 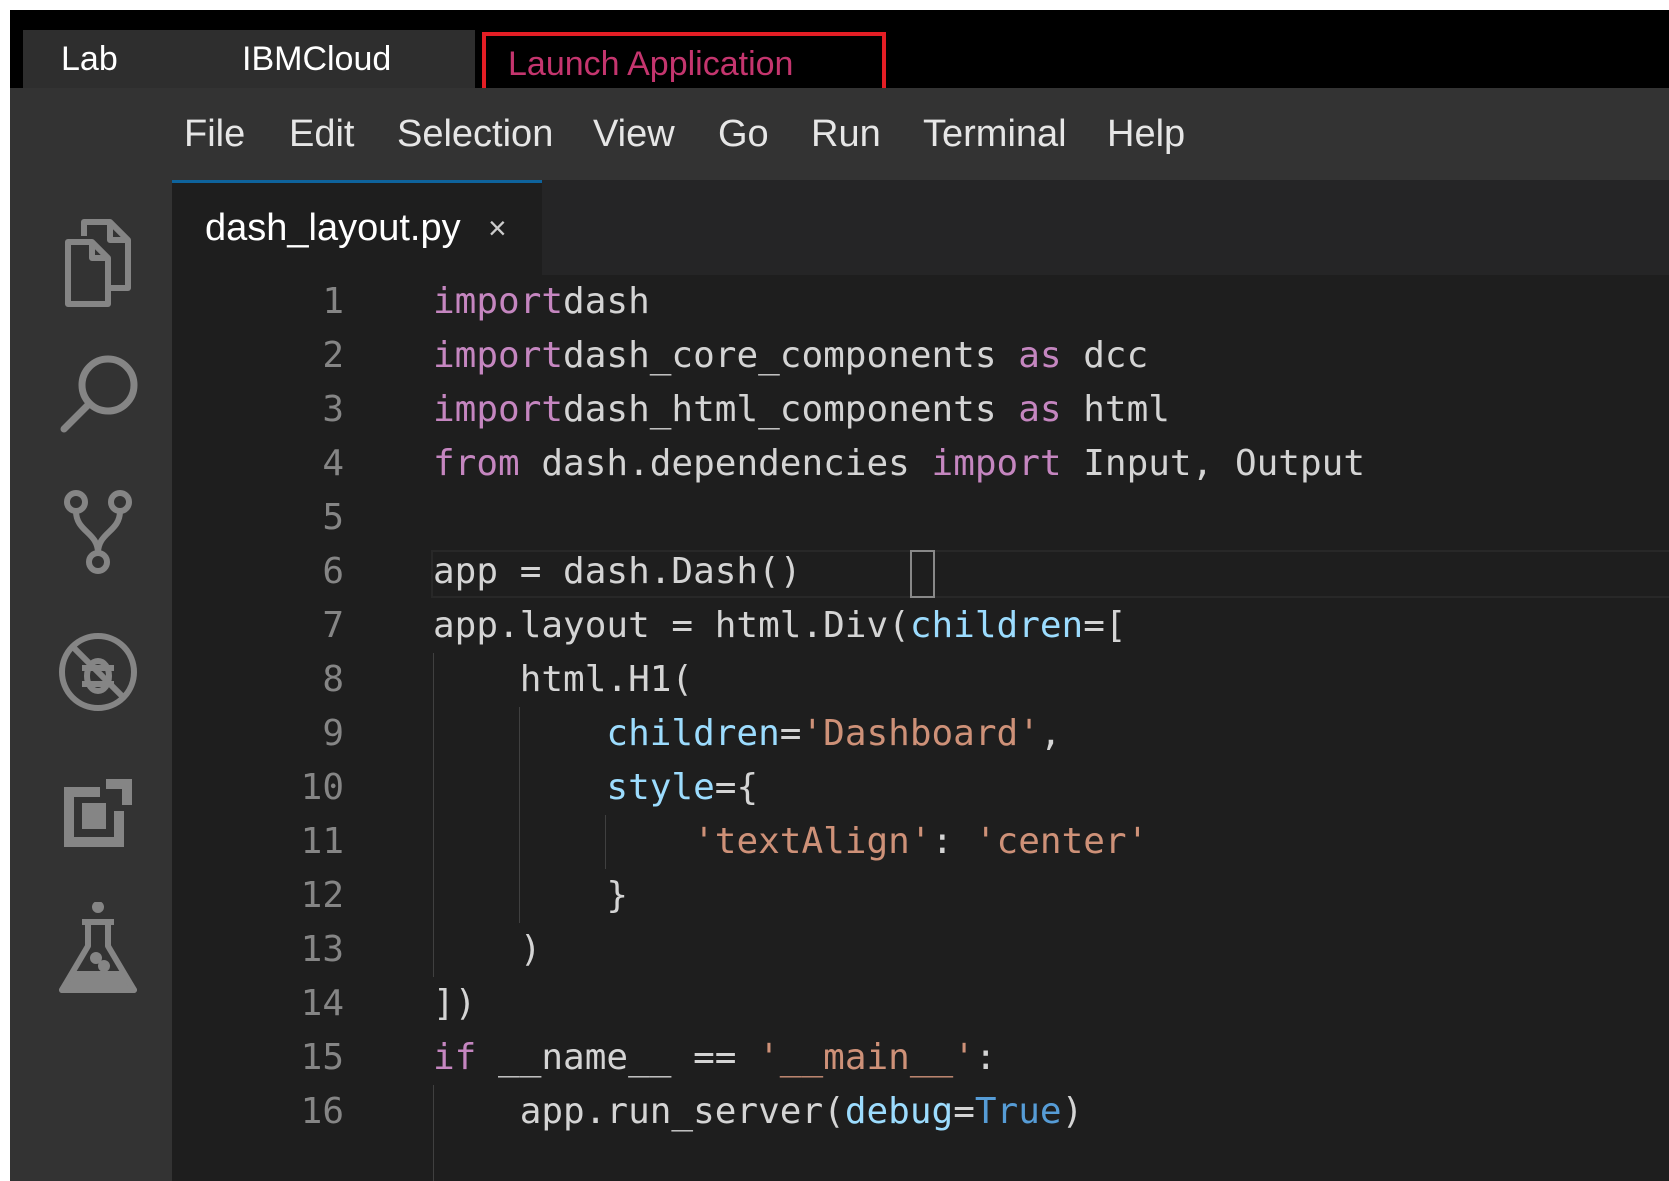 I want to click on code-token: html, so click(x=1115, y=409).